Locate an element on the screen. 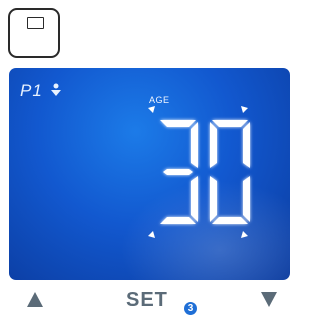  triangle-down-icon is located at coordinates (269, 299).